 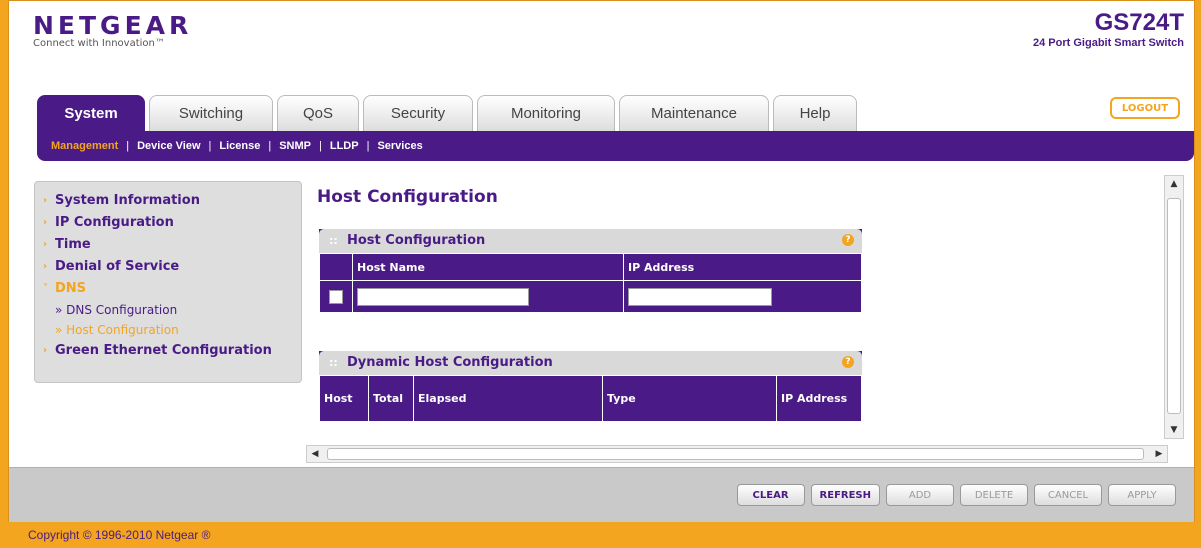 I want to click on sidebar-item-ip-configuration: › IP Configuration, so click(x=168, y=223).